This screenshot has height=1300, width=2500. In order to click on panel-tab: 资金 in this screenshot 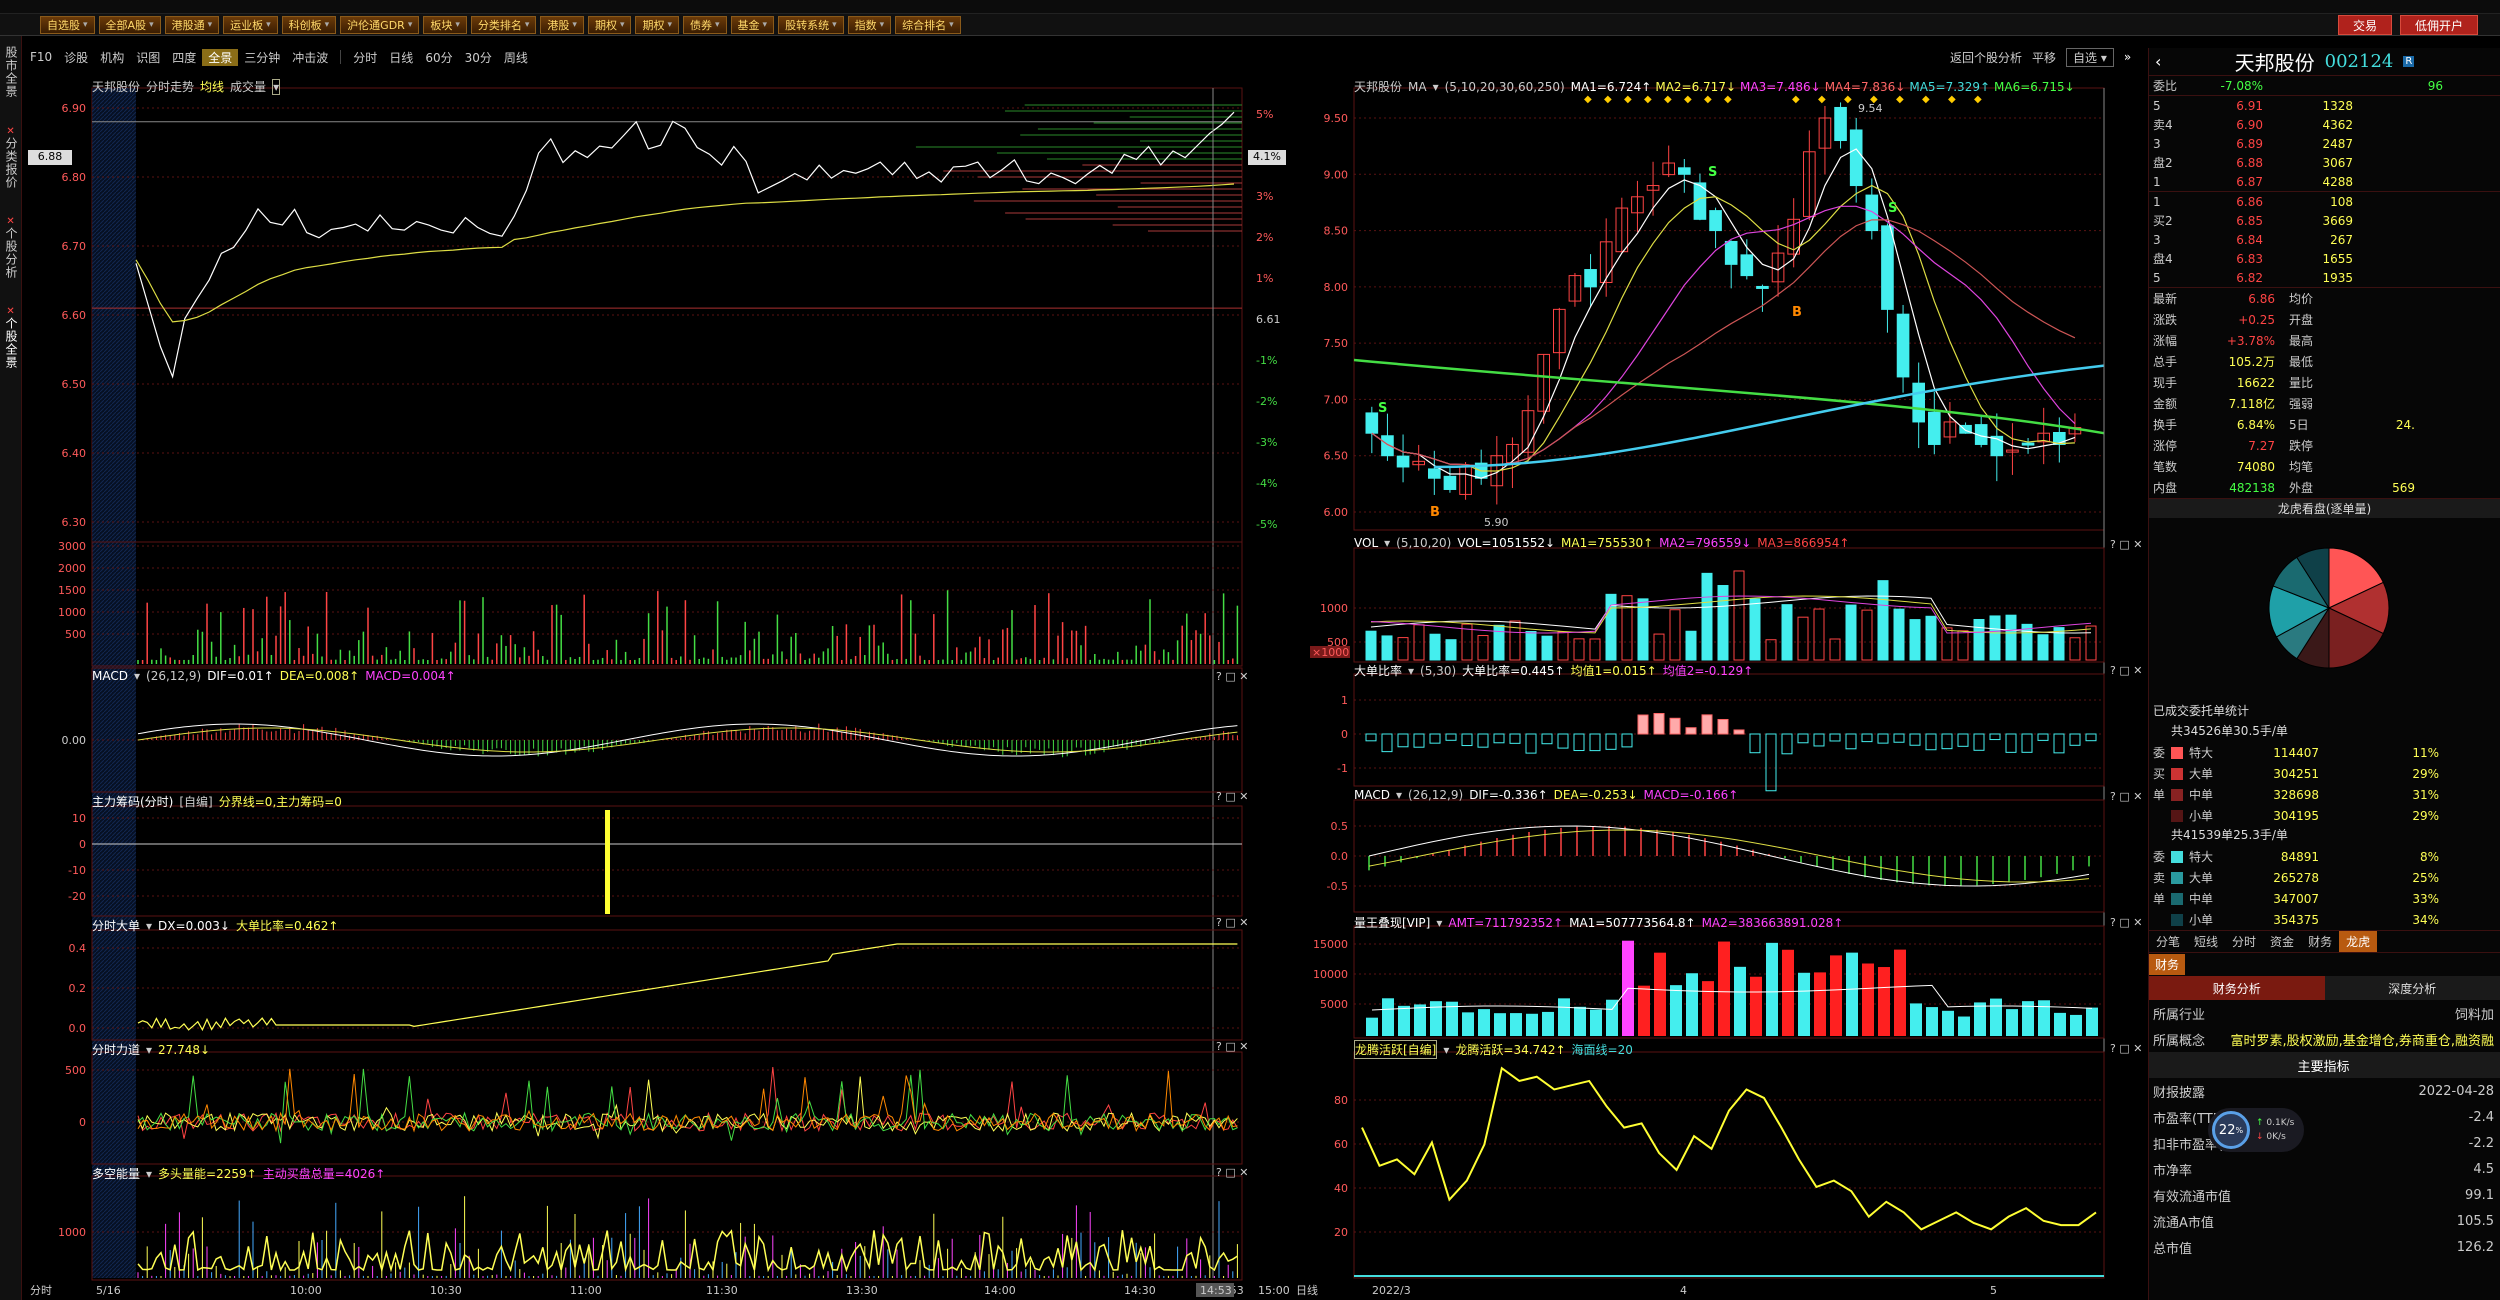, I will do `click(2282, 941)`.